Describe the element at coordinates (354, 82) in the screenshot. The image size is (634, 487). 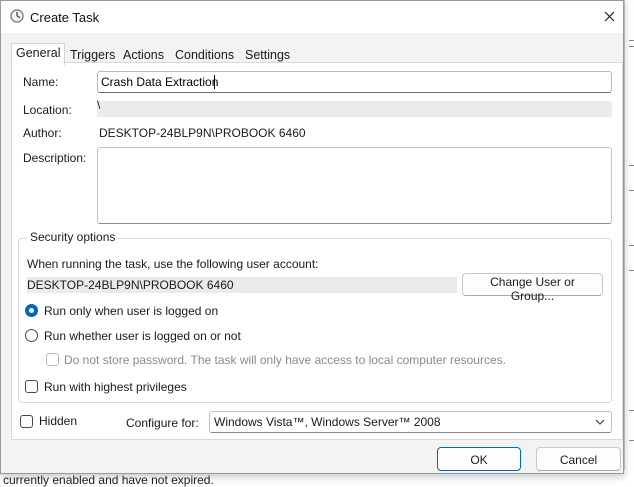
I see `name-field` at that location.